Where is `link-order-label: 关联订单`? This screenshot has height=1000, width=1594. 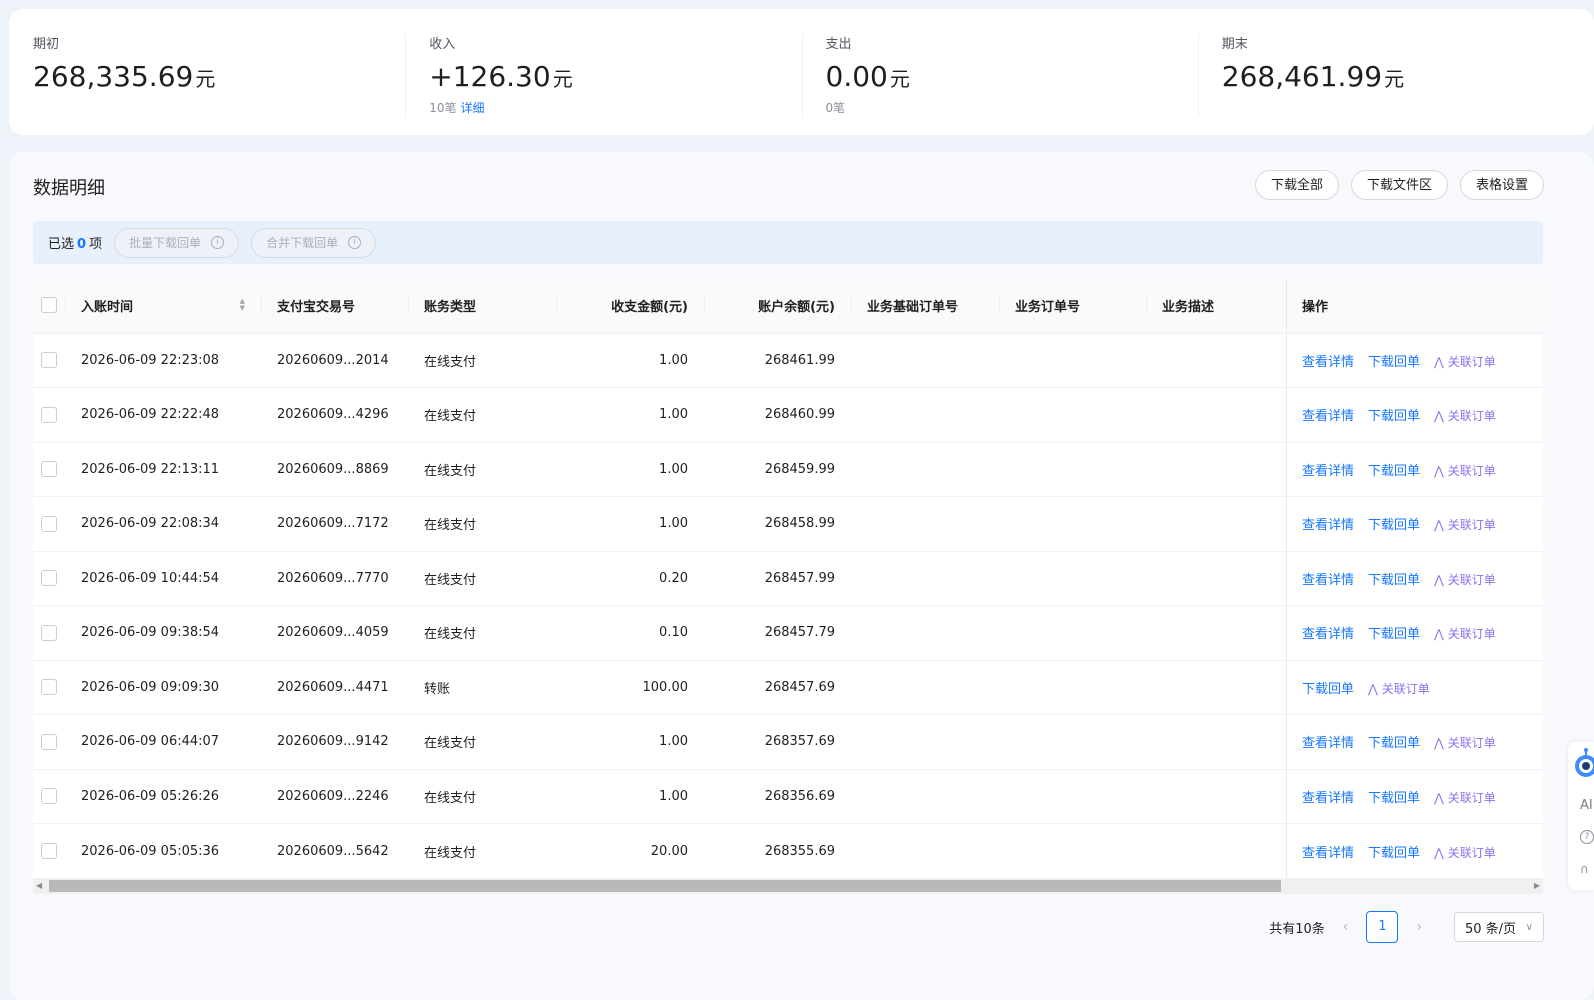 link-order-label: 关联订单 is located at coordinates (1471, 525).